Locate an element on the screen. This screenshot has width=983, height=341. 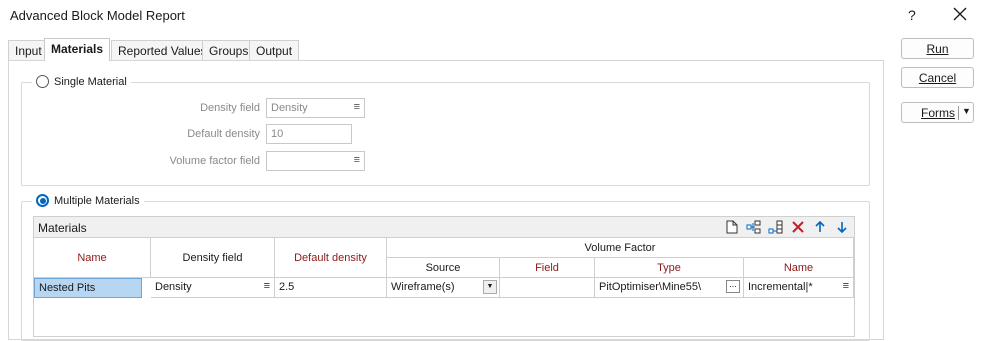
help-button: ? is located at coordinates (912, 15).